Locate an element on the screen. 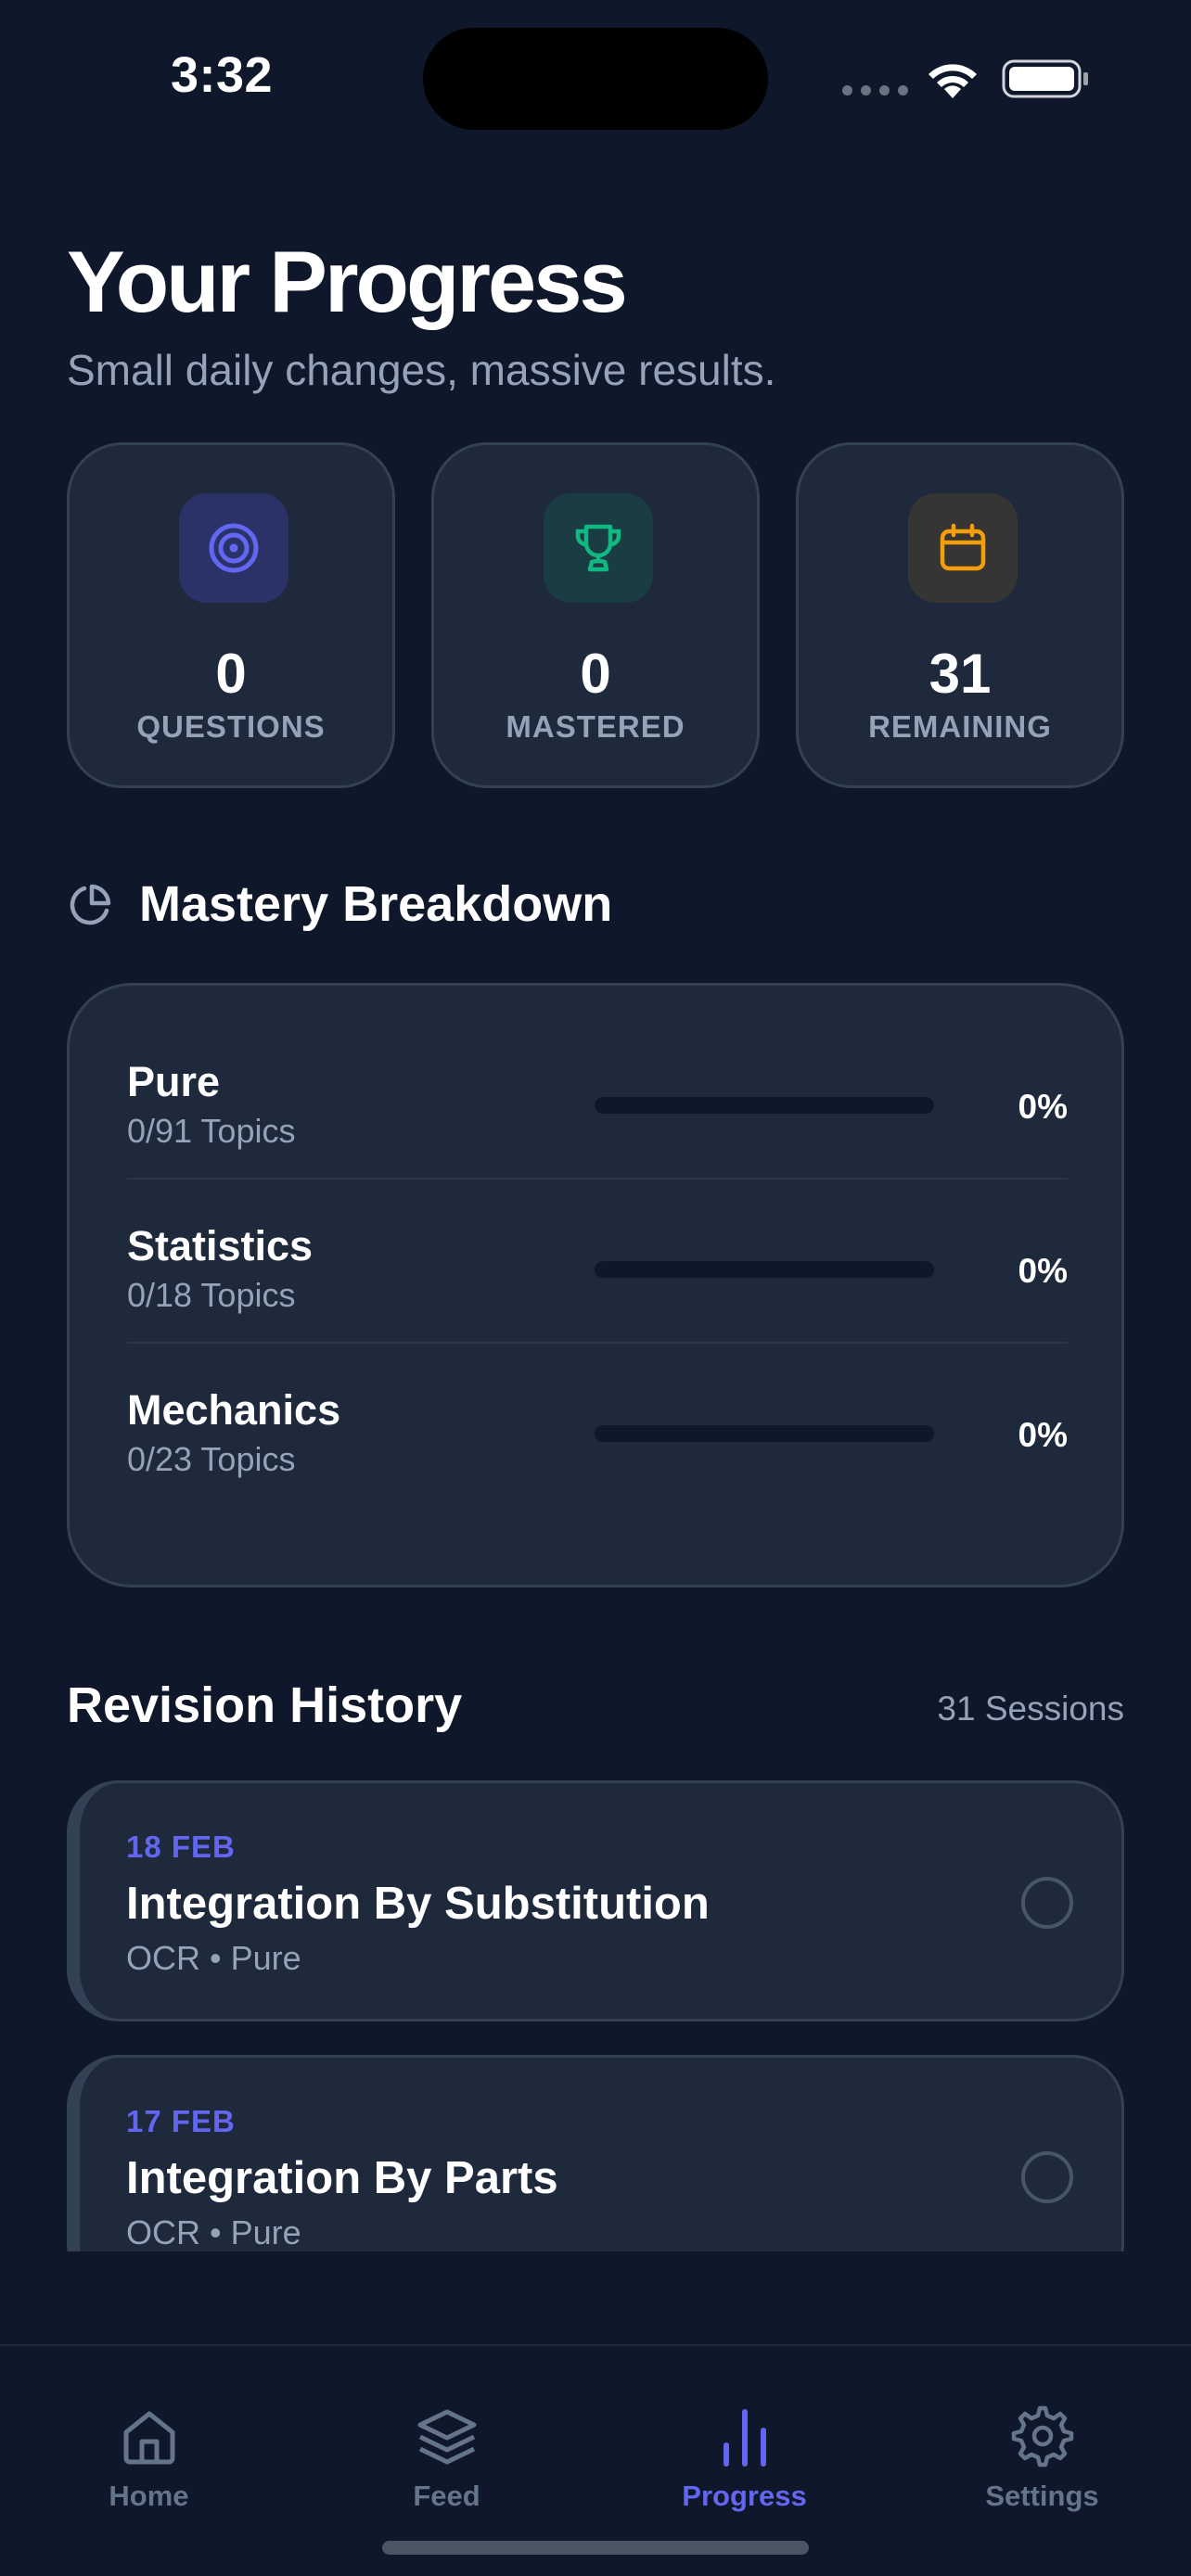 The image size is (1191, 2576). stat-card-questions: 0 QUESTIONS is located at coordinates (231, 615).